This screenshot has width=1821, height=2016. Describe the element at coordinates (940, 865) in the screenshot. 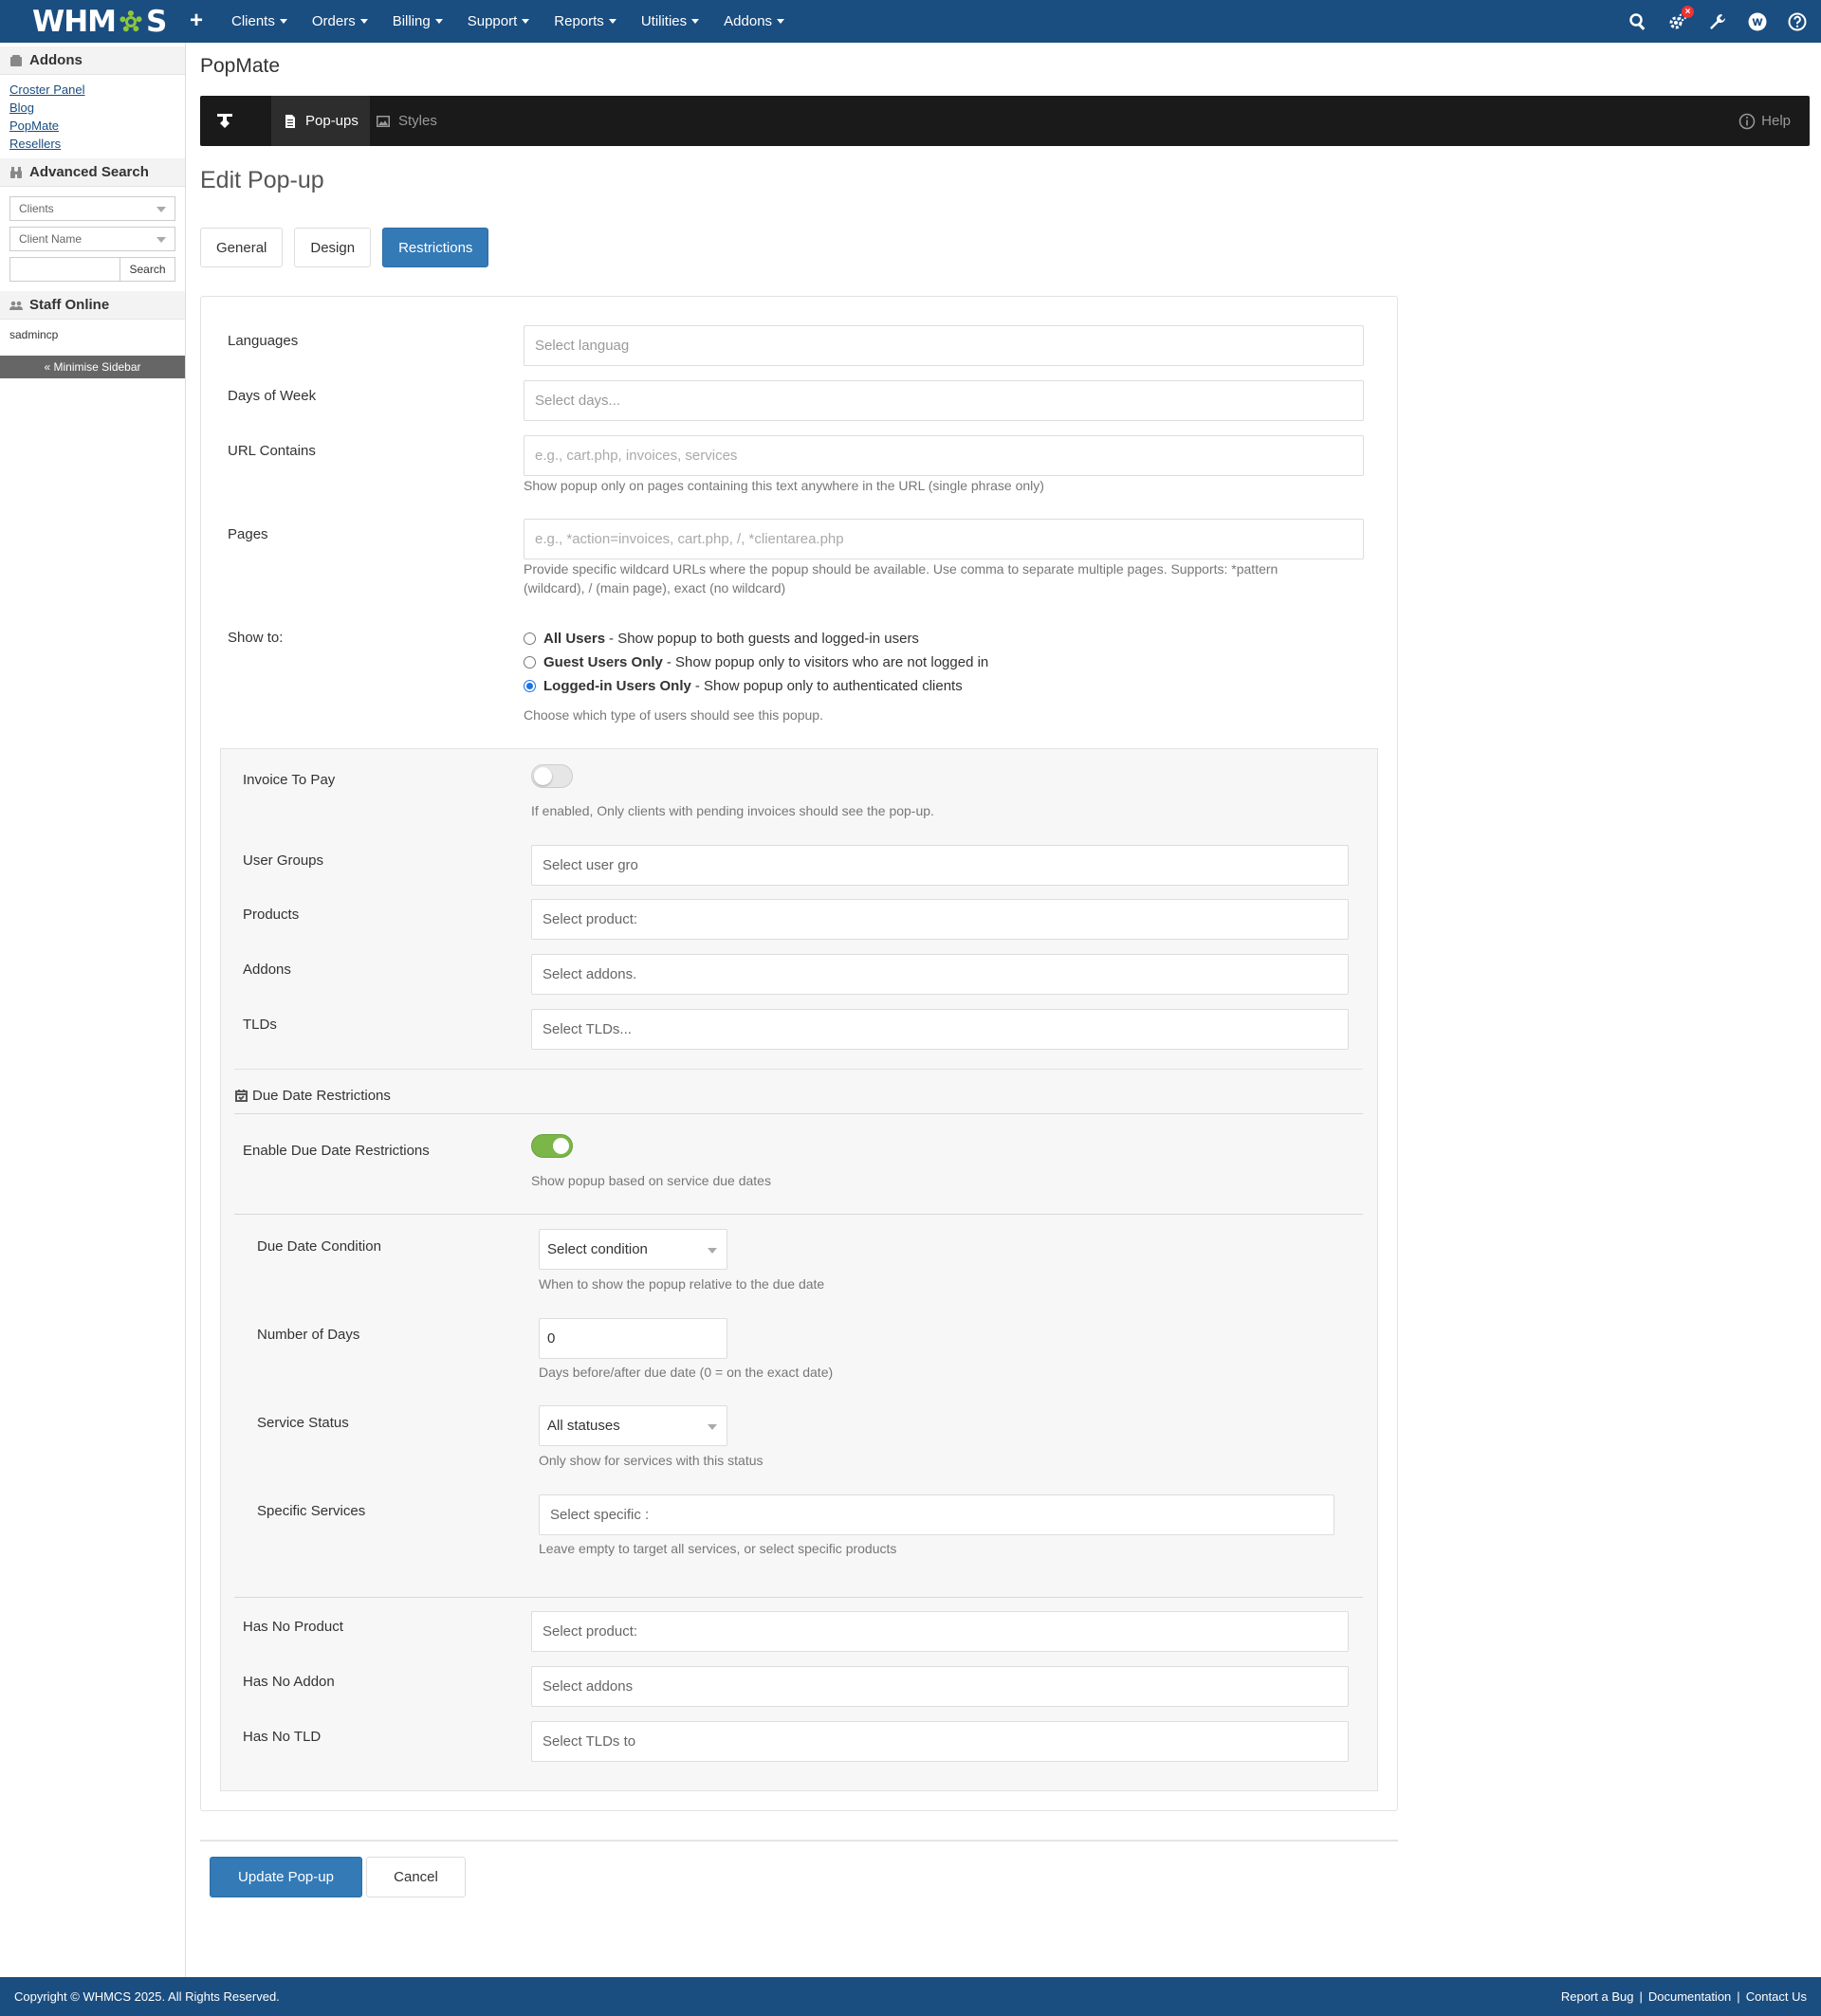

I see `user-groups-select: Select user gro` at that location.